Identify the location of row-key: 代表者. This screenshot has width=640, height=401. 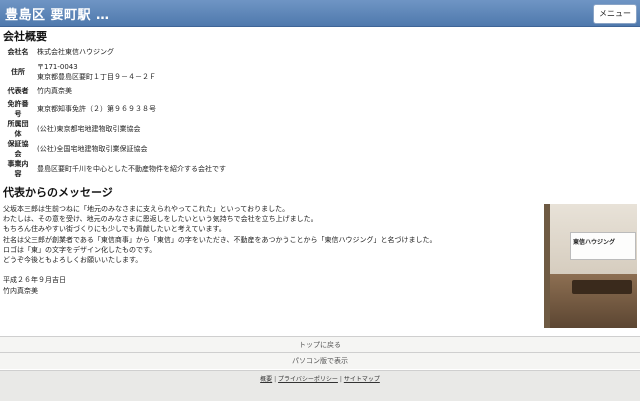
(18, 91).